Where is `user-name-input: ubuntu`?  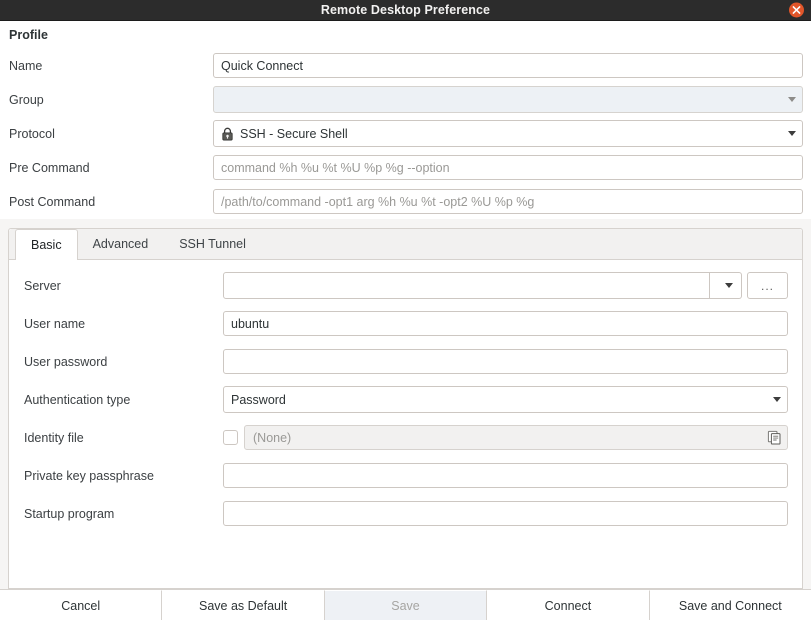 user-name-input: ubuntu is located at coordinates (505, 324).